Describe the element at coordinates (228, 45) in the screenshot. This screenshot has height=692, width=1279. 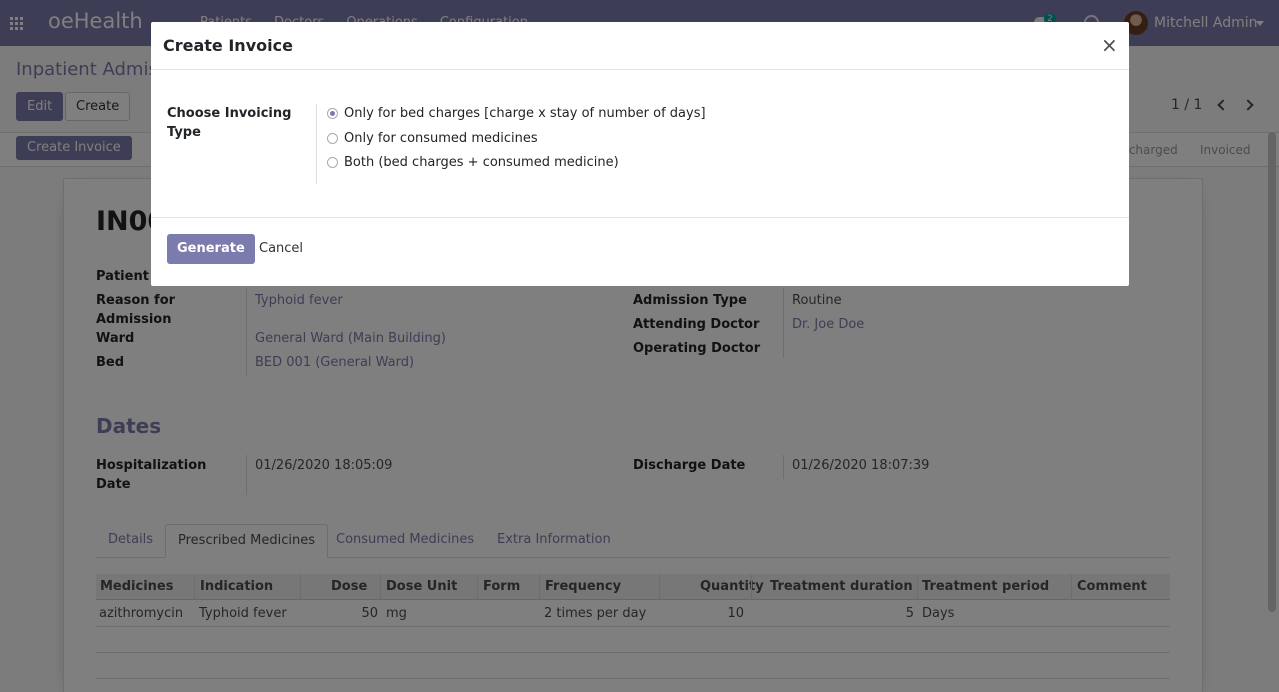
I see `dialog-title: Create Invoice` at that location.